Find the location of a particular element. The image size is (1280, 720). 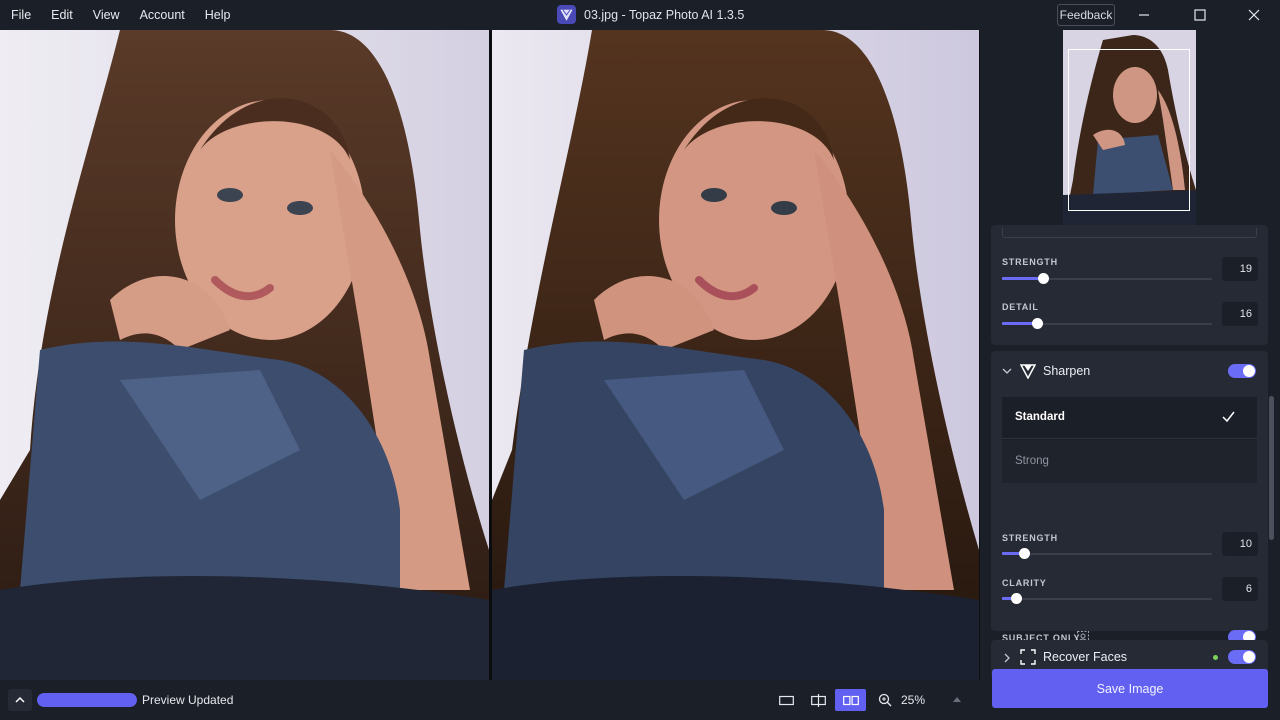

window-title-group: 03.jpg - Topaz Photo AI 1.3.5 is located at coordinates (650, 14).